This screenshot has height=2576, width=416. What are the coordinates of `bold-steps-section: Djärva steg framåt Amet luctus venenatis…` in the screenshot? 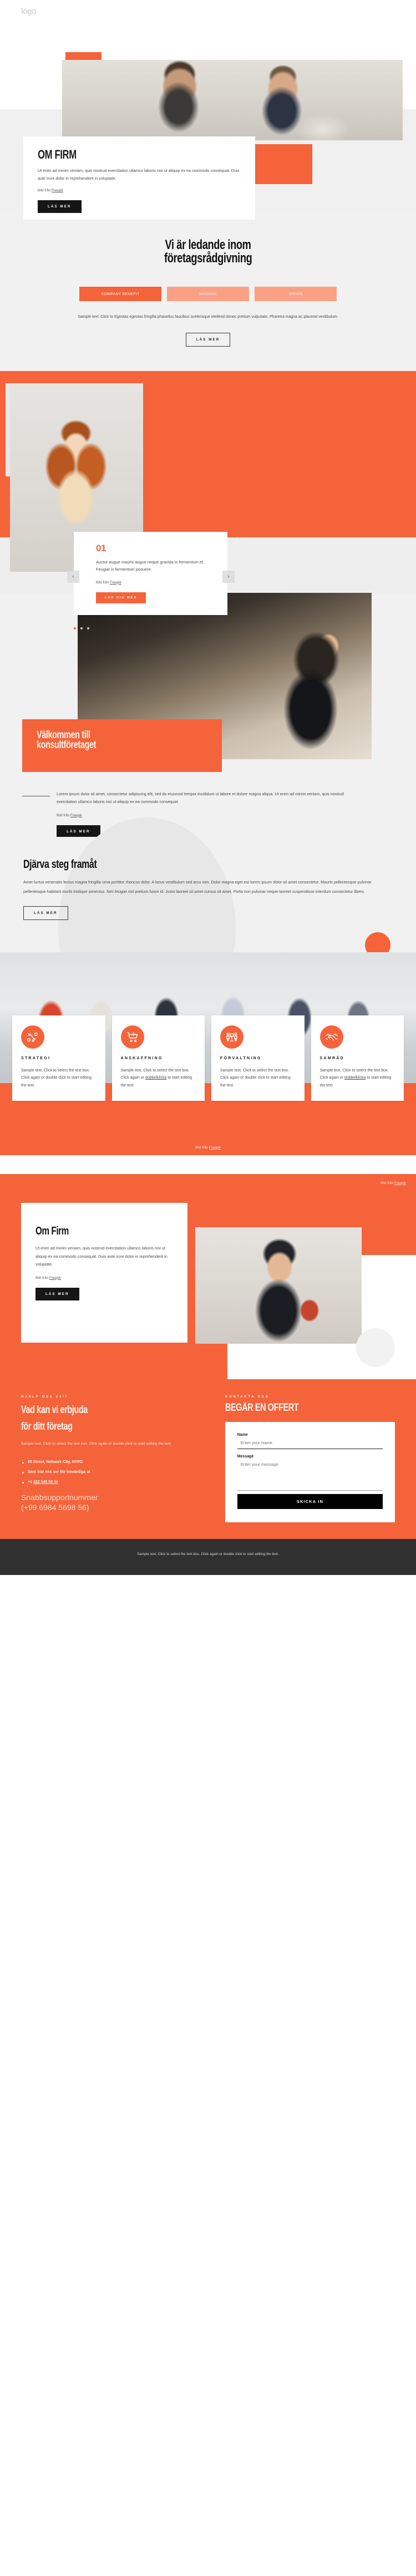 It's located at (208, 928).